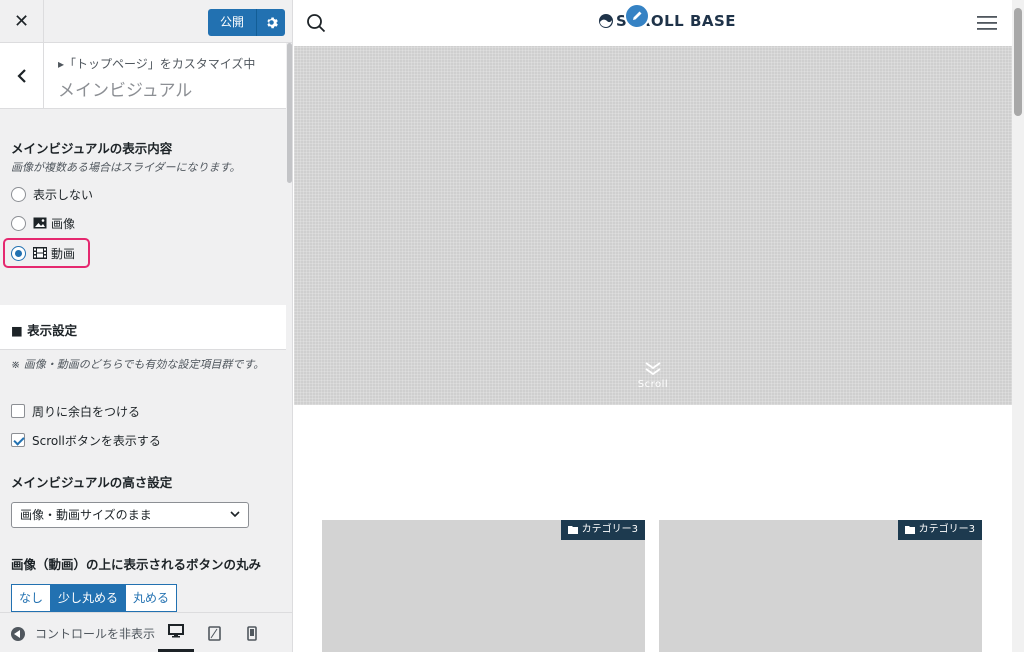 The height and width of the screenshot is (652, 1024). What do you see at coordinates (96, 440) in the screenshot?
I see `checkbox-label: Scrollボタンを表示する` at bounding box center [96, 440].